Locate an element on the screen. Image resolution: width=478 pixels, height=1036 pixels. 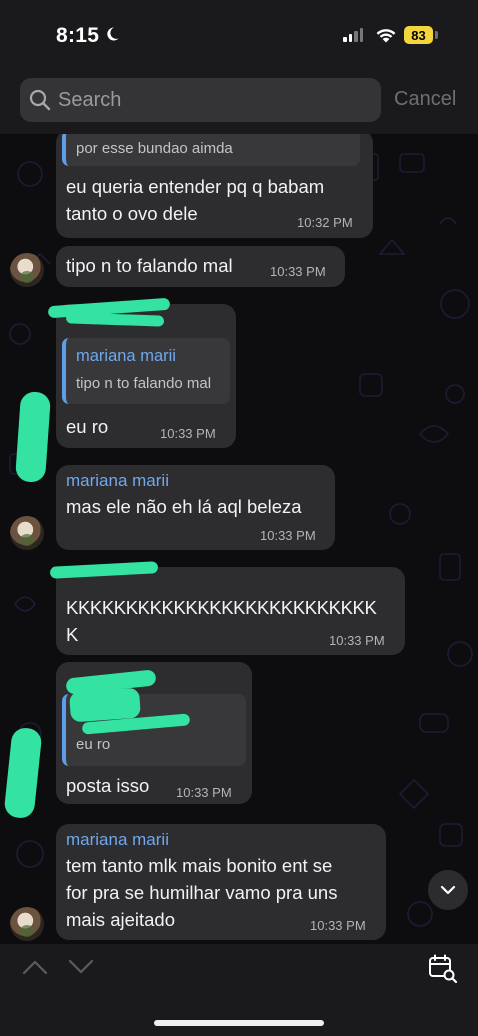
reply-text: tipo n to falando mal is located at coordinates (144, 383).